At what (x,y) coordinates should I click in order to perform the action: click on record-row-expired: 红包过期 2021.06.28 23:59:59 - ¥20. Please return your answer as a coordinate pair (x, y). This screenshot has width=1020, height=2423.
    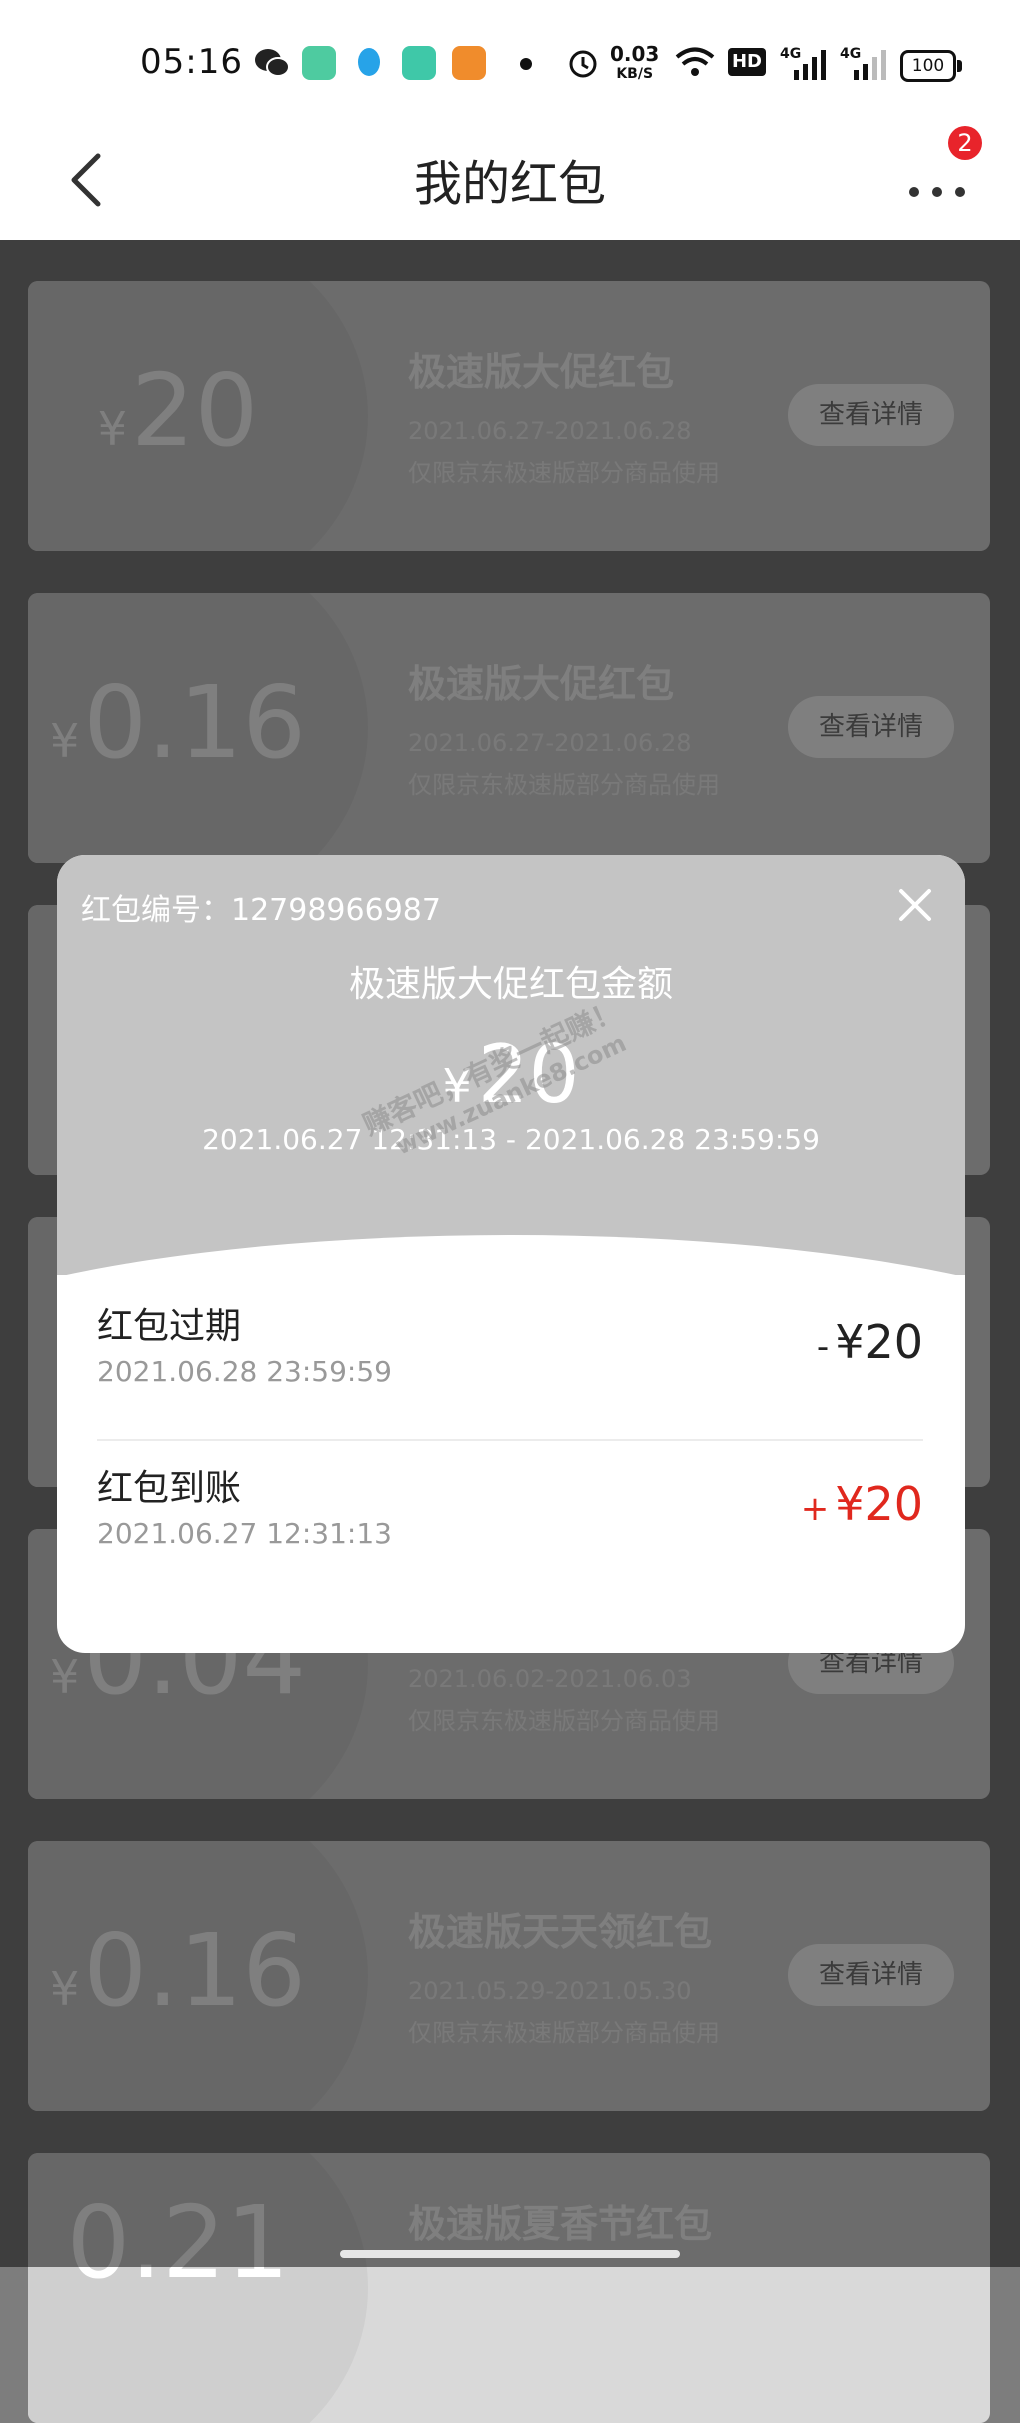
    Looking at the image, I should click on (510, 1350).